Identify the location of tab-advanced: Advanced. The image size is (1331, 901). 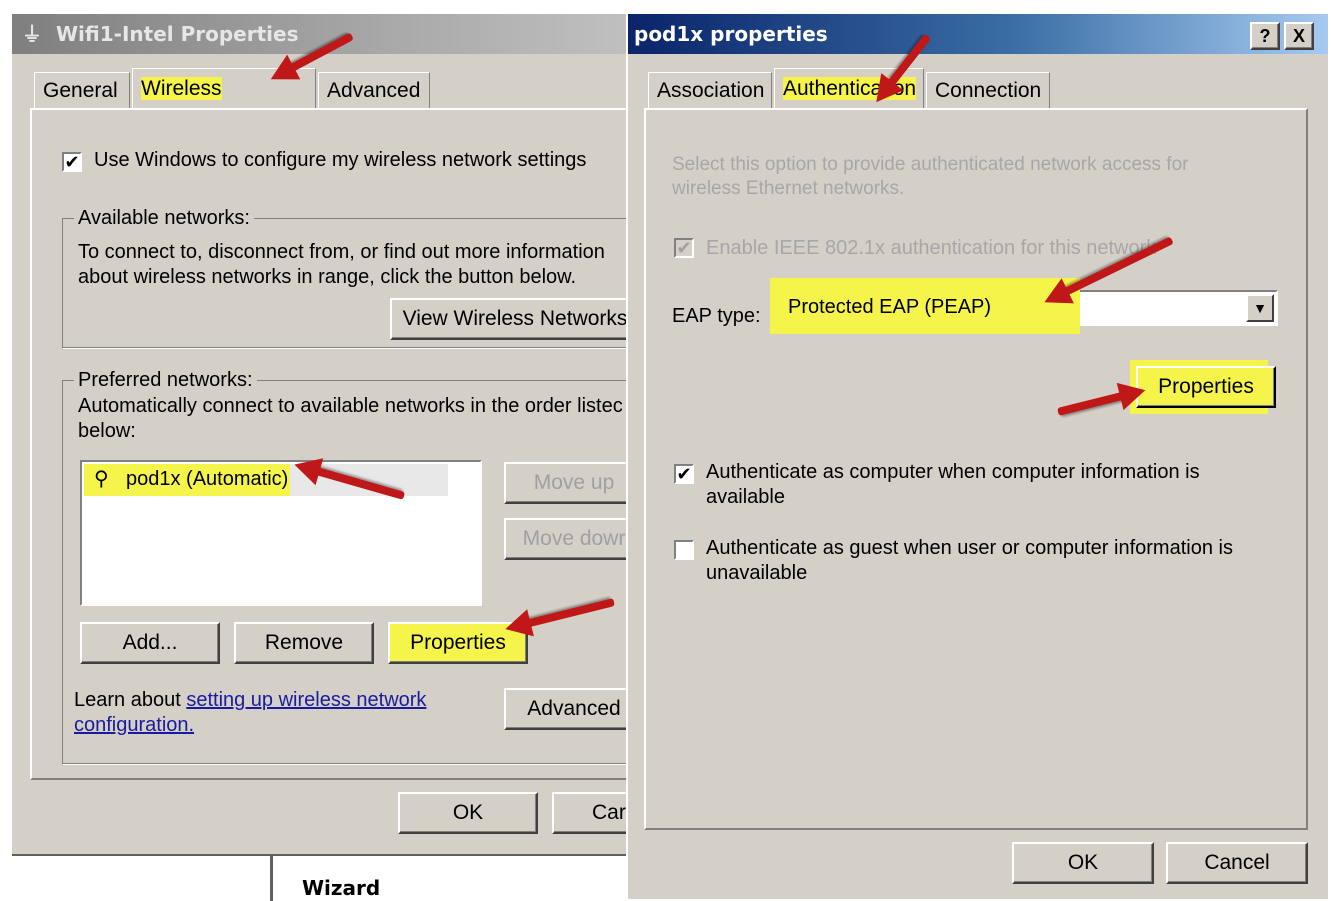
(374, 90).